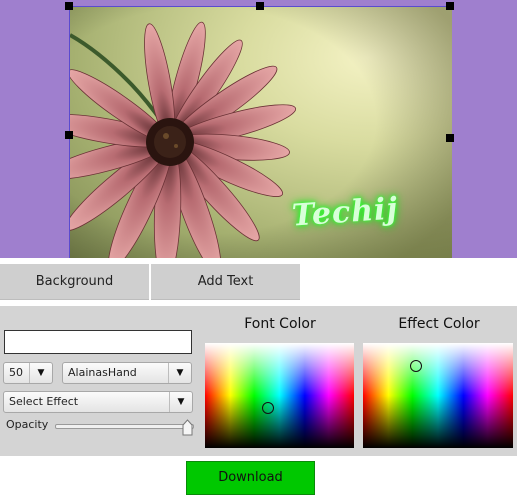  Describe the element at coordinates (439, 324) in the screenshot. I see `effect-color-label: Effect Color` at that location.